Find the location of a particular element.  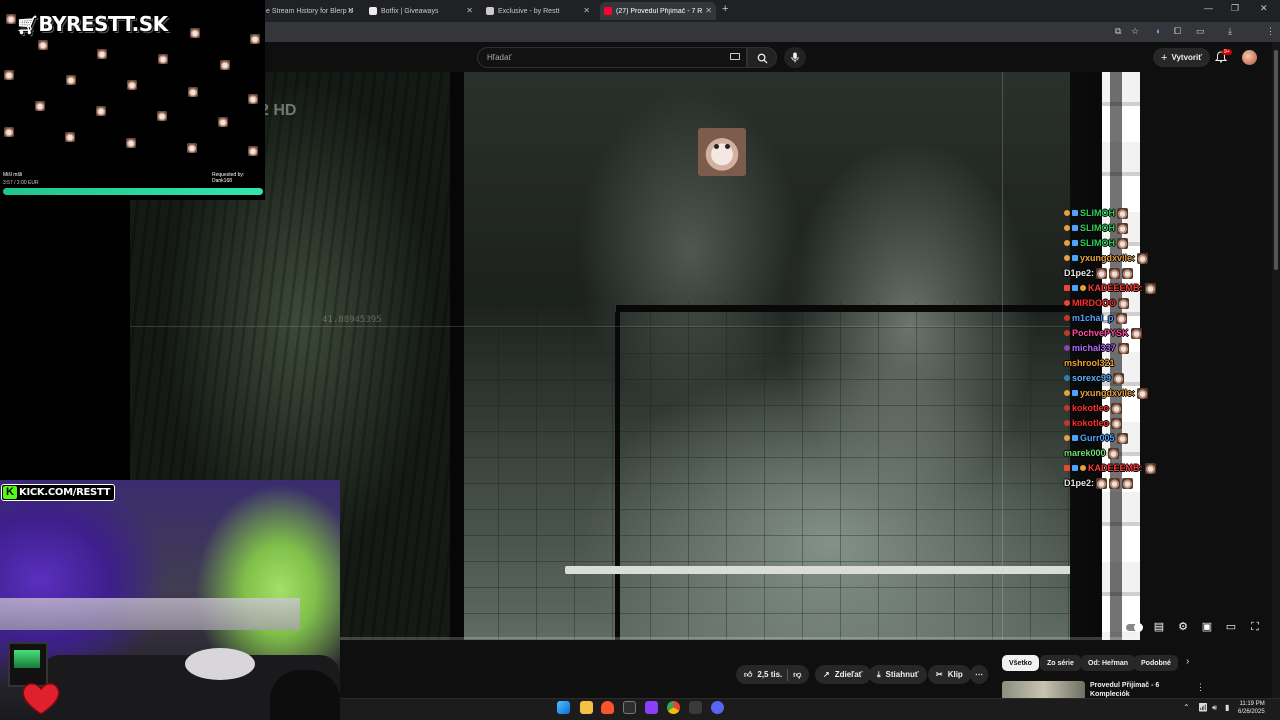

share-label: Zdieľať is located at coordinates (848, 674).